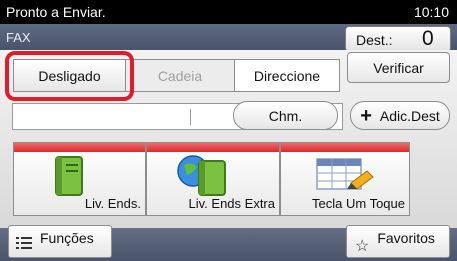  I want to click on chm-button-label: Chm., so click(285, 115).